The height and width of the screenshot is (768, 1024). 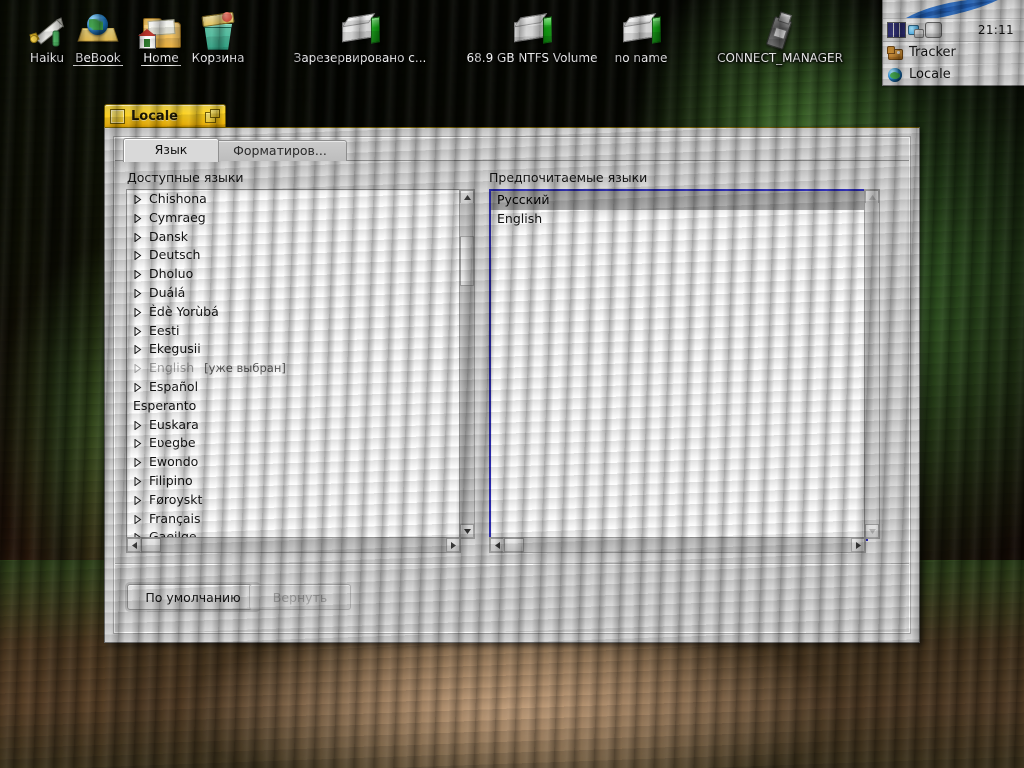 What do you see at coordinates (293, 519) in the screenshot?
I see `available-language-row: Français` at bounding box center [293, 519].